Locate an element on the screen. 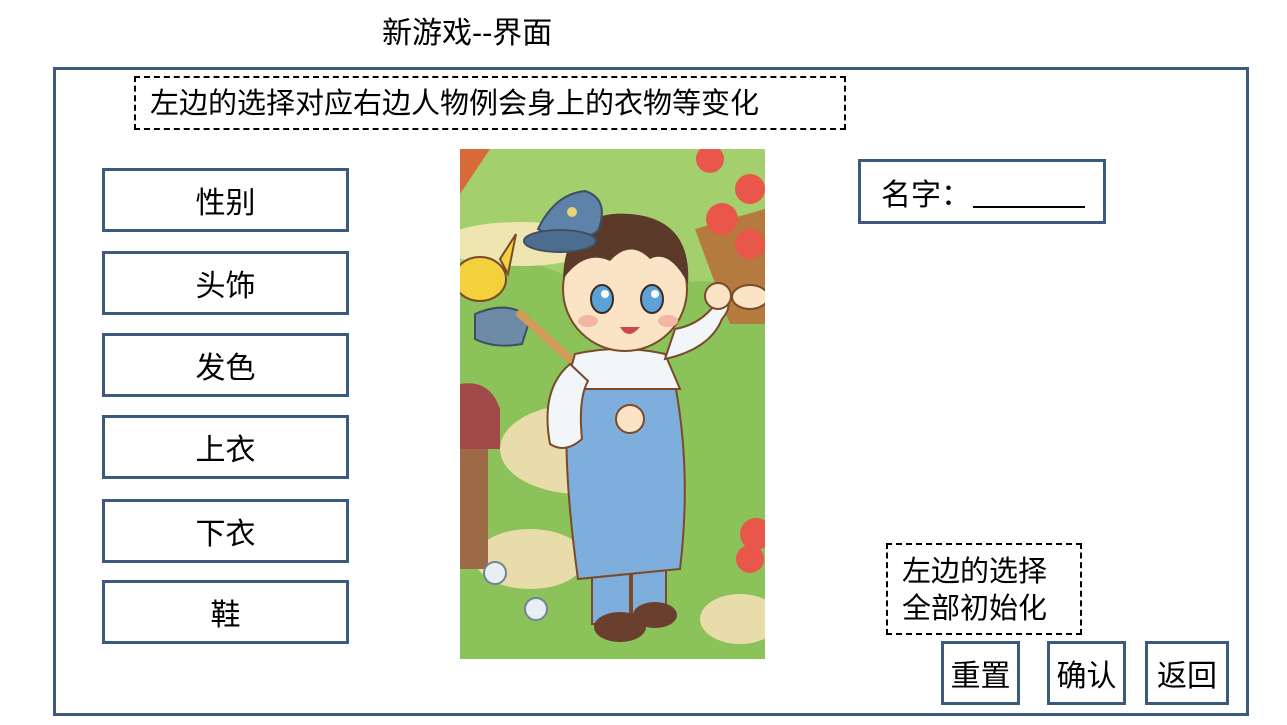 The height and width of the screenshot is (725, 1287). name-label: 名字： is located at coordinates (926, 195).